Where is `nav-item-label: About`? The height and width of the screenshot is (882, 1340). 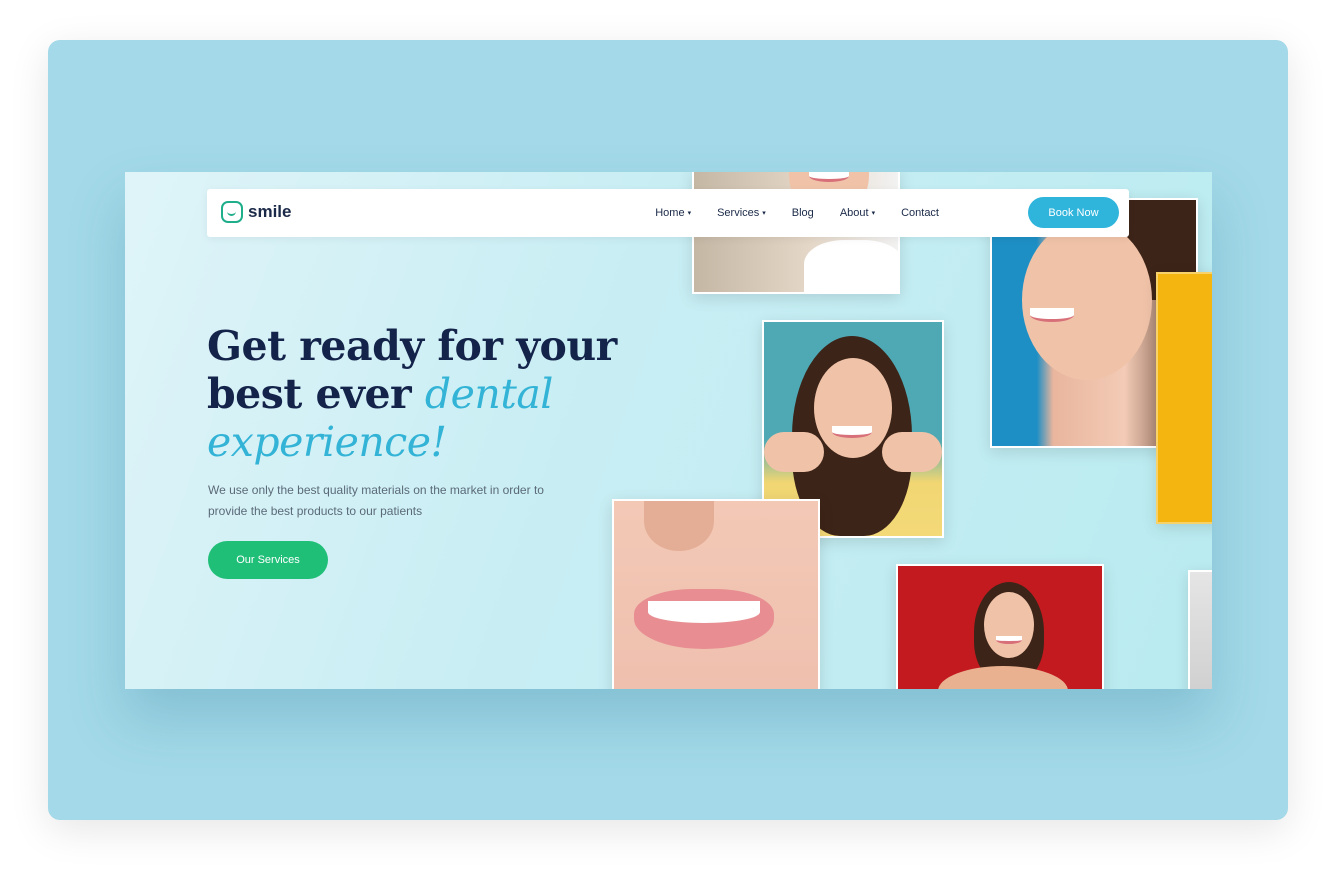 nav-item-label: About is located at coordinates (854, 213).